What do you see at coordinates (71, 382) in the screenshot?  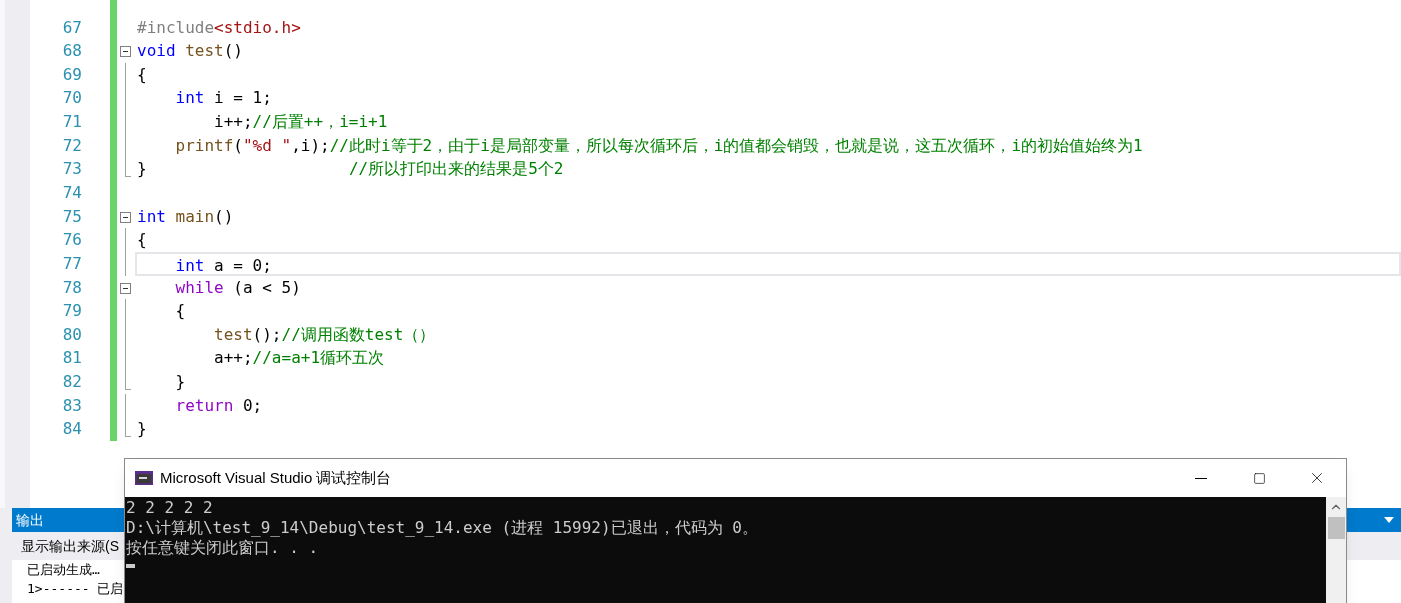 I see `line-number: 82` at bounding box center [71, 382].